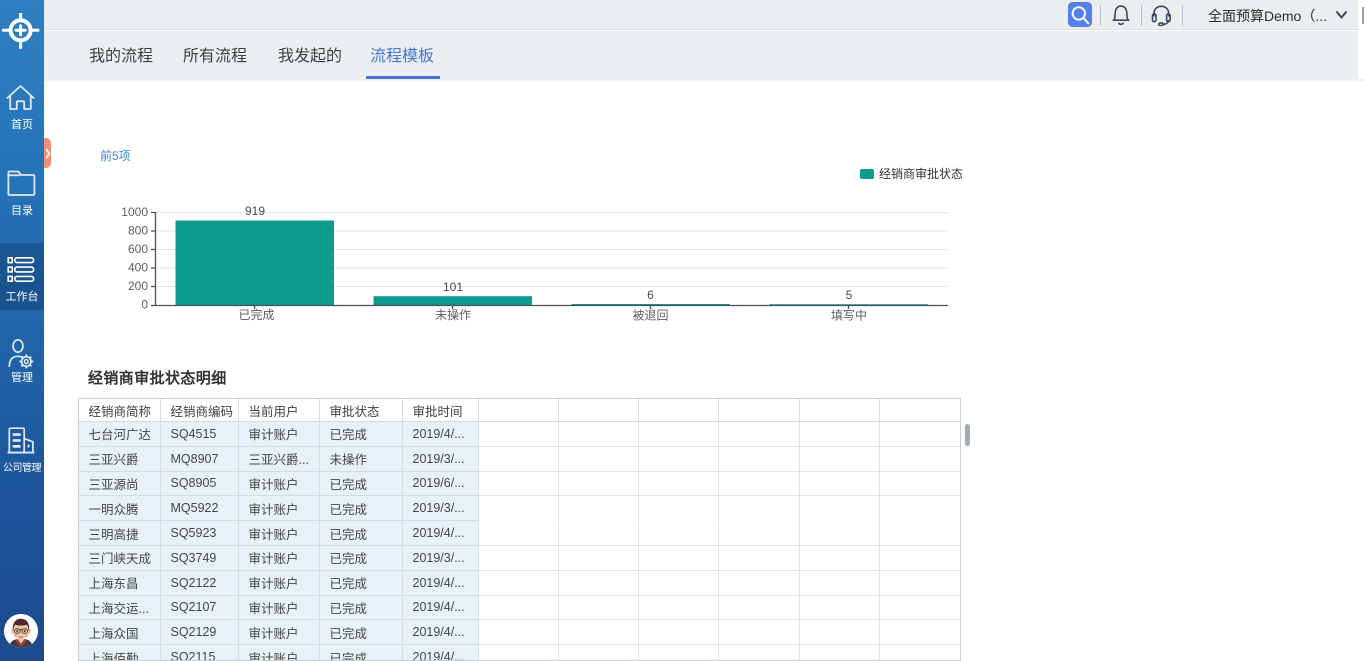 This screenshot has height=661, width=1365. I want to click on svg-text: 600, so click(138, 249).